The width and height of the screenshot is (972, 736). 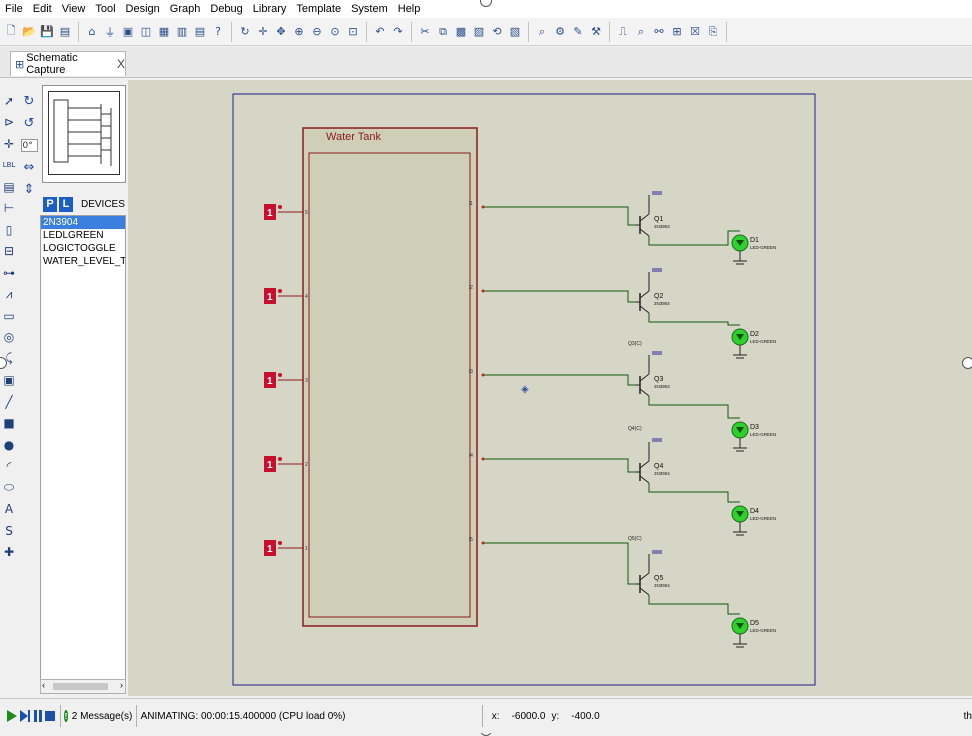 I want to click on rotation-angle-field: 0°, so click(x=29, y=145).